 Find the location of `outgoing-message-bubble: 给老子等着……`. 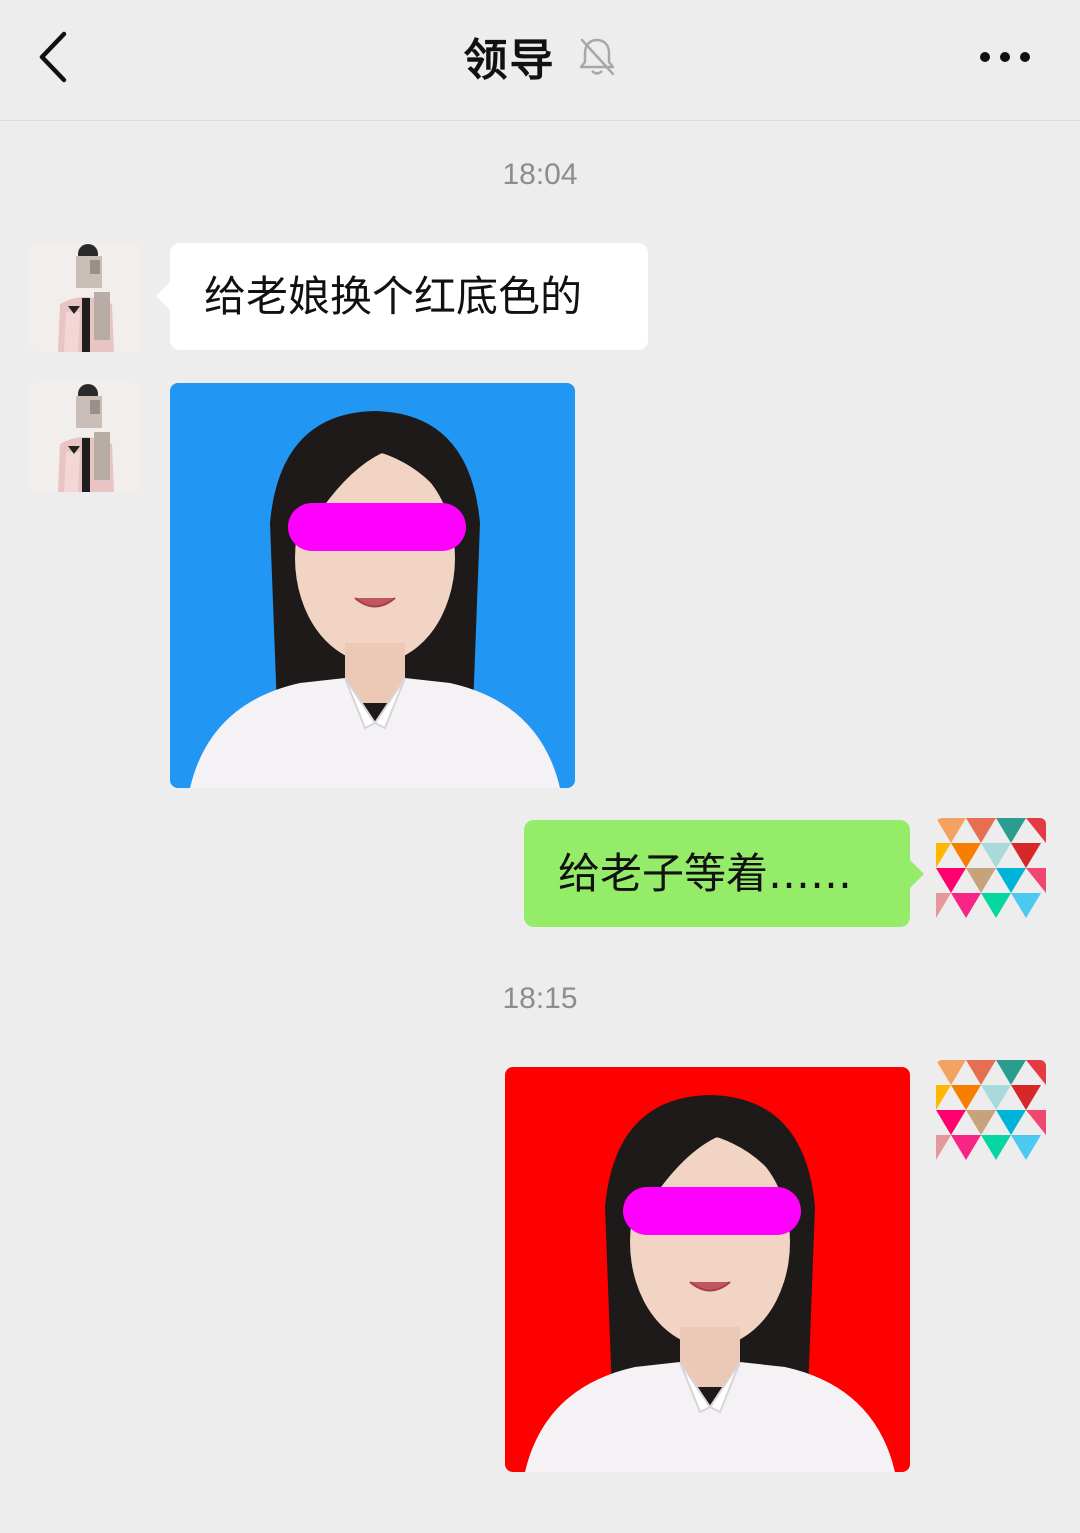

outgoing-message-bubble: 给老子等着…… is located at coordinates (717, 873).